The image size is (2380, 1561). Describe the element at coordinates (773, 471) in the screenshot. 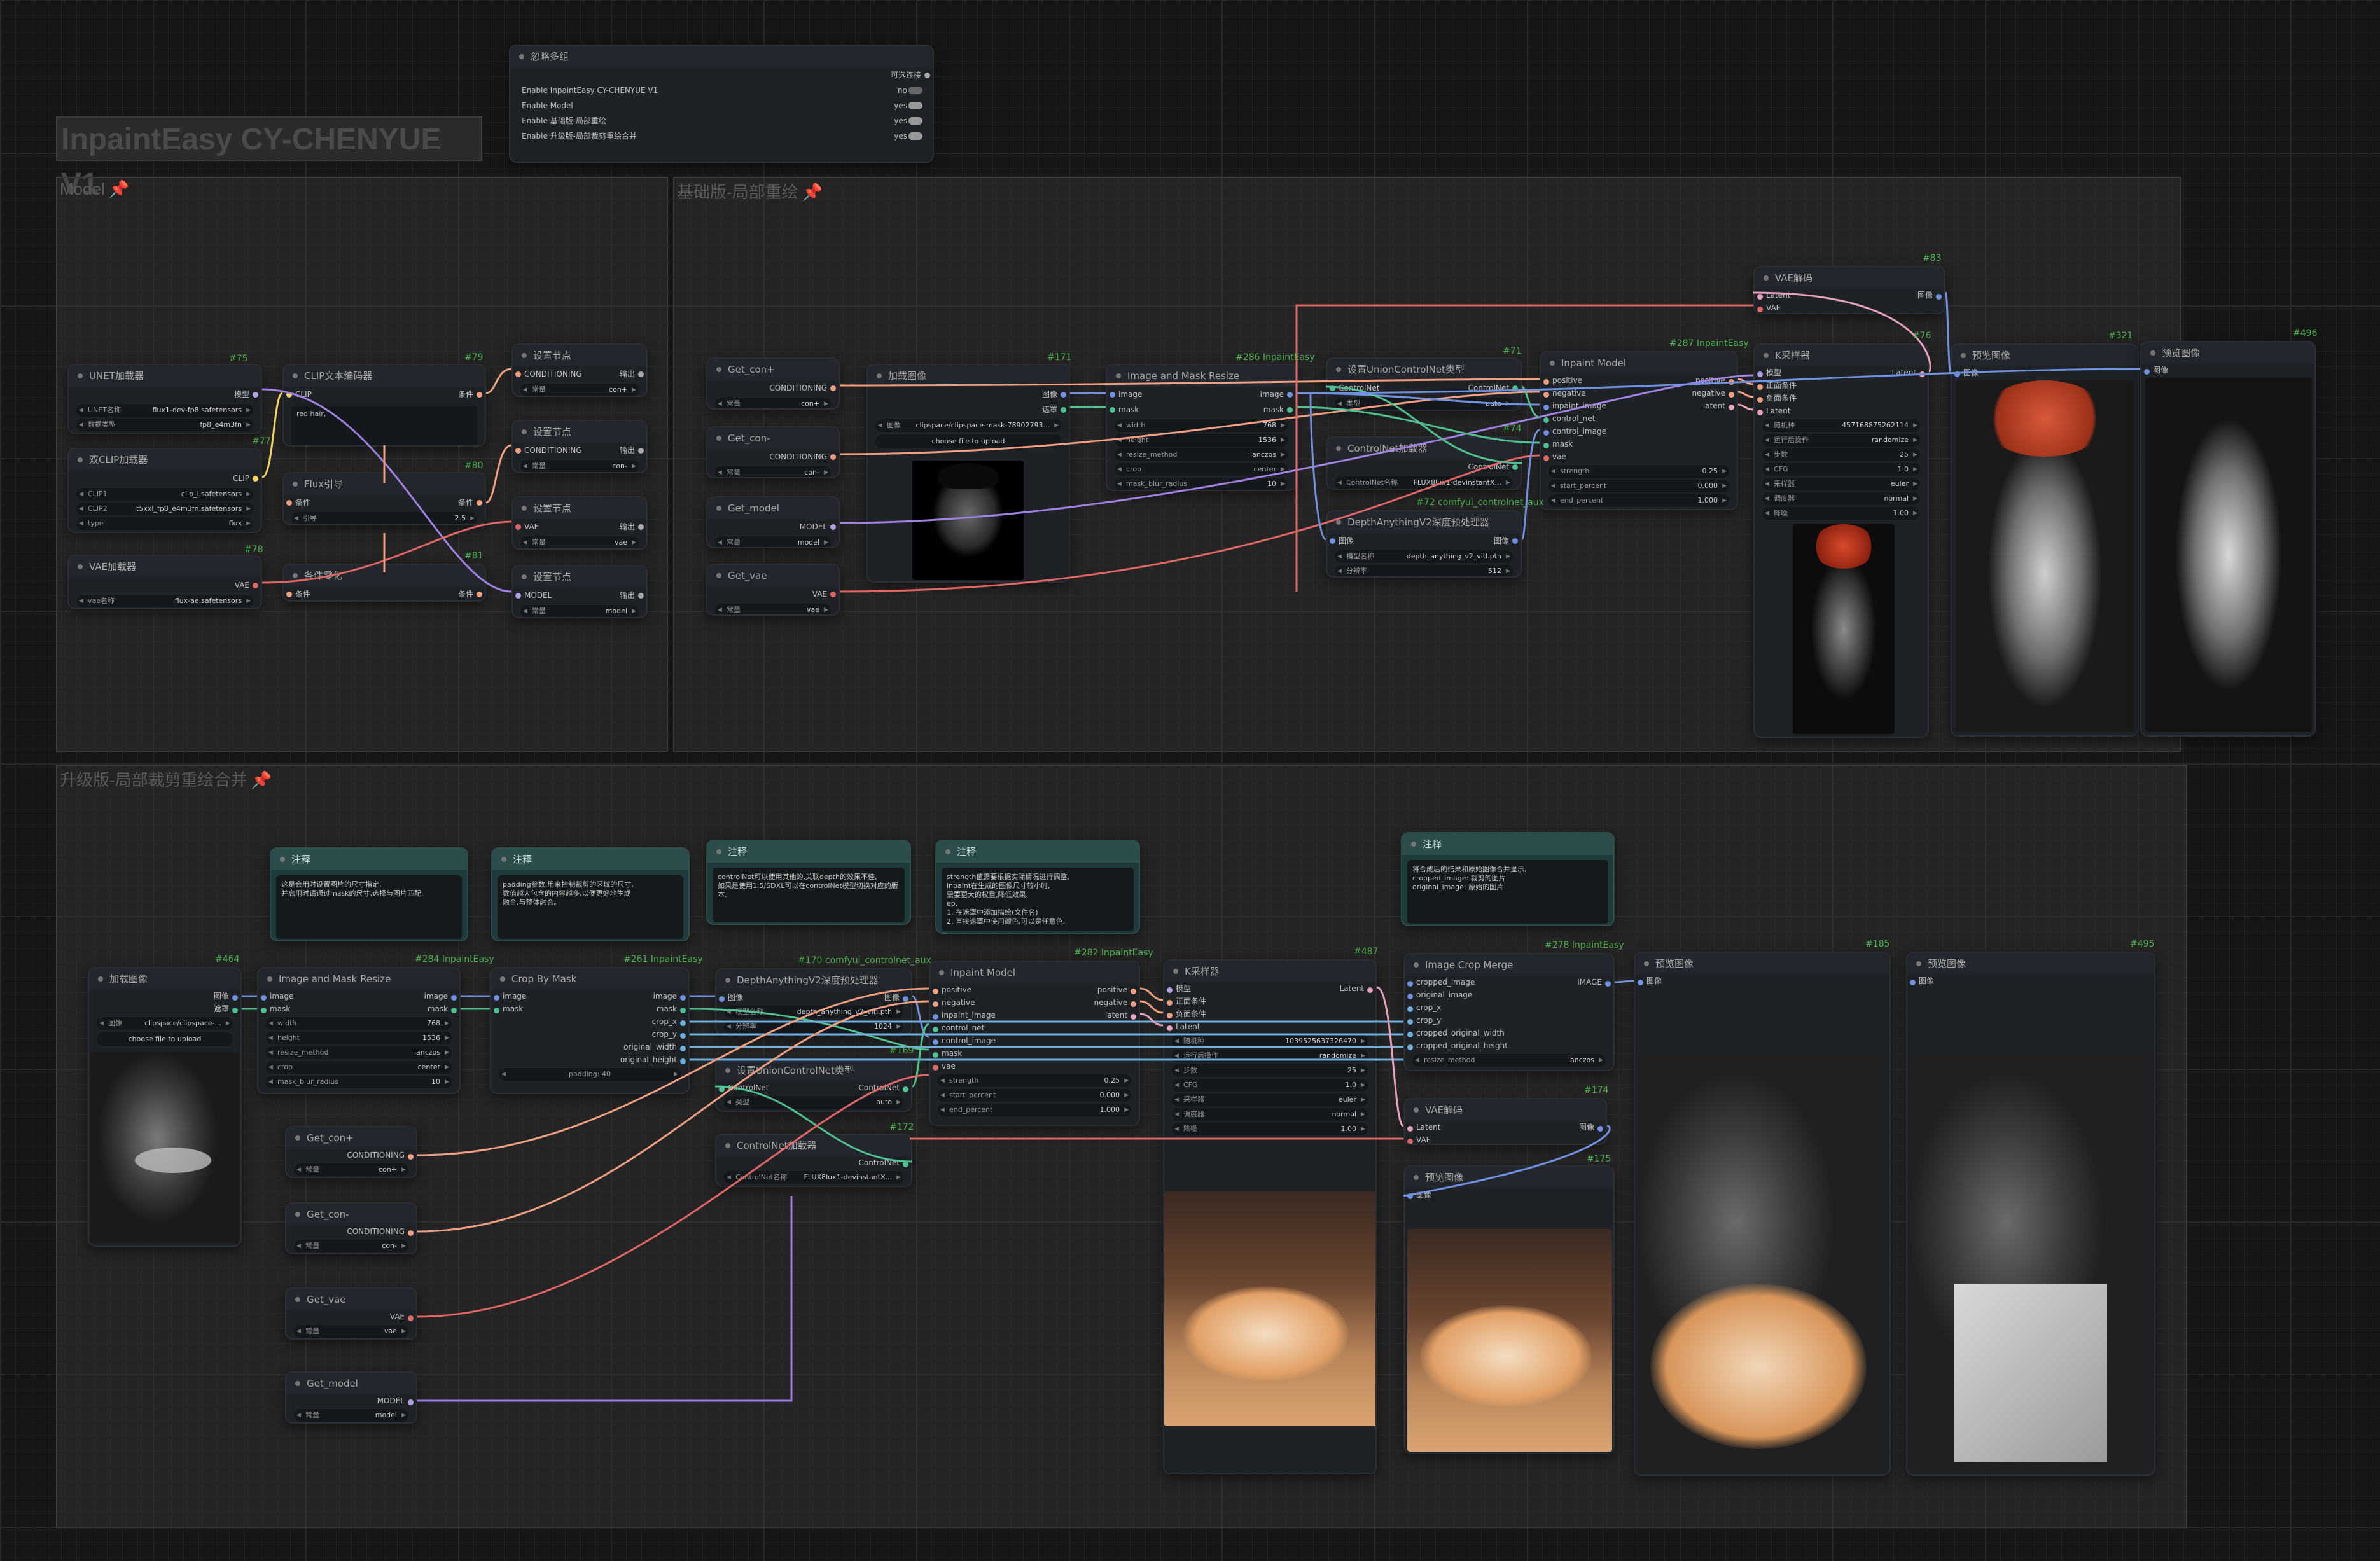

I see `constant-widget: 常量con-` at that location.